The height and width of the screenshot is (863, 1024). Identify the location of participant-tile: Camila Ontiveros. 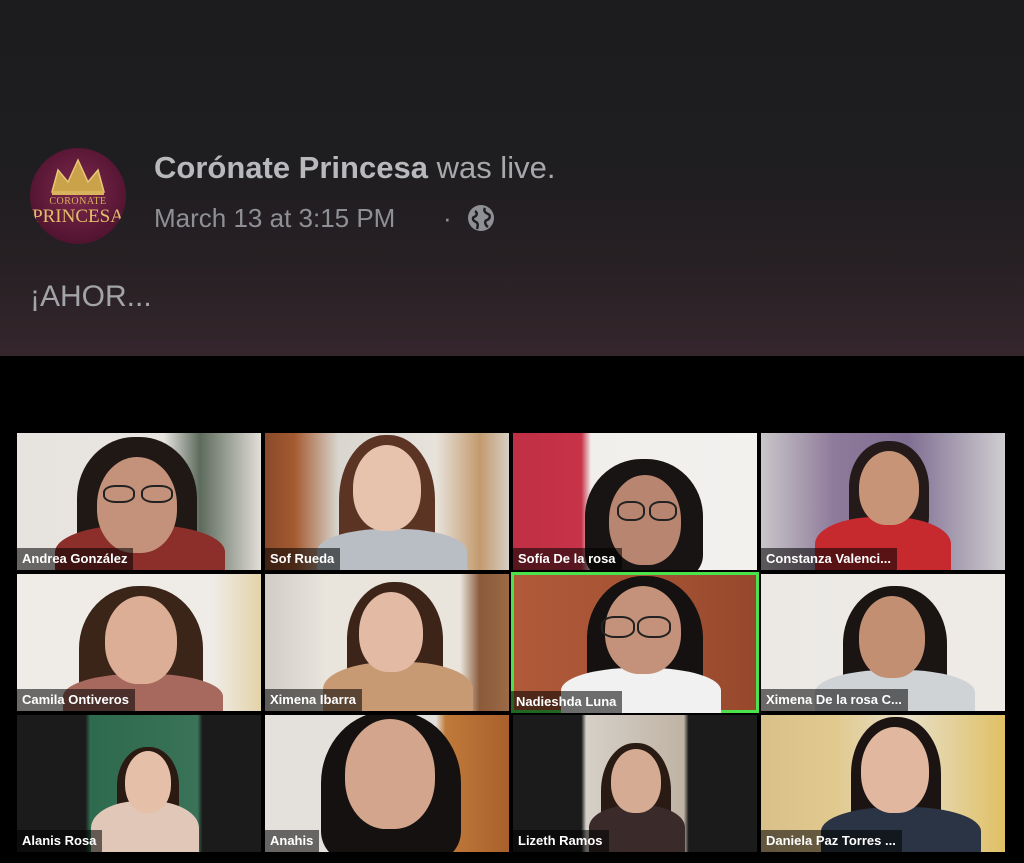
(139, 642).